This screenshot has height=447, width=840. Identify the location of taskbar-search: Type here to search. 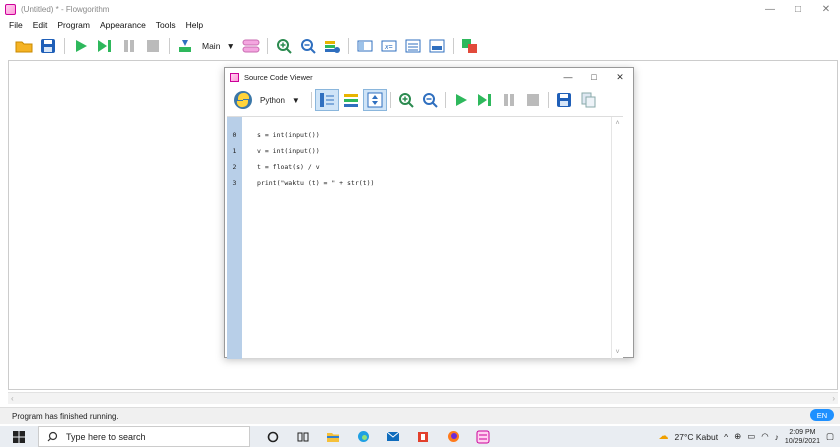
(144, 436).